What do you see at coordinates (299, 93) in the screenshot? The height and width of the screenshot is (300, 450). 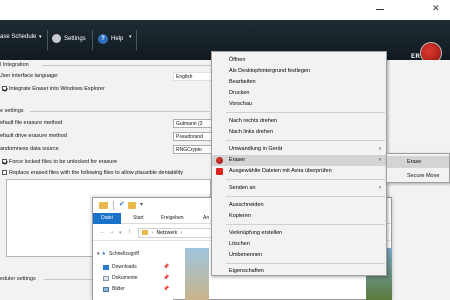 I see `menu-item-print: Drucken` at bounding box center [299, 93].